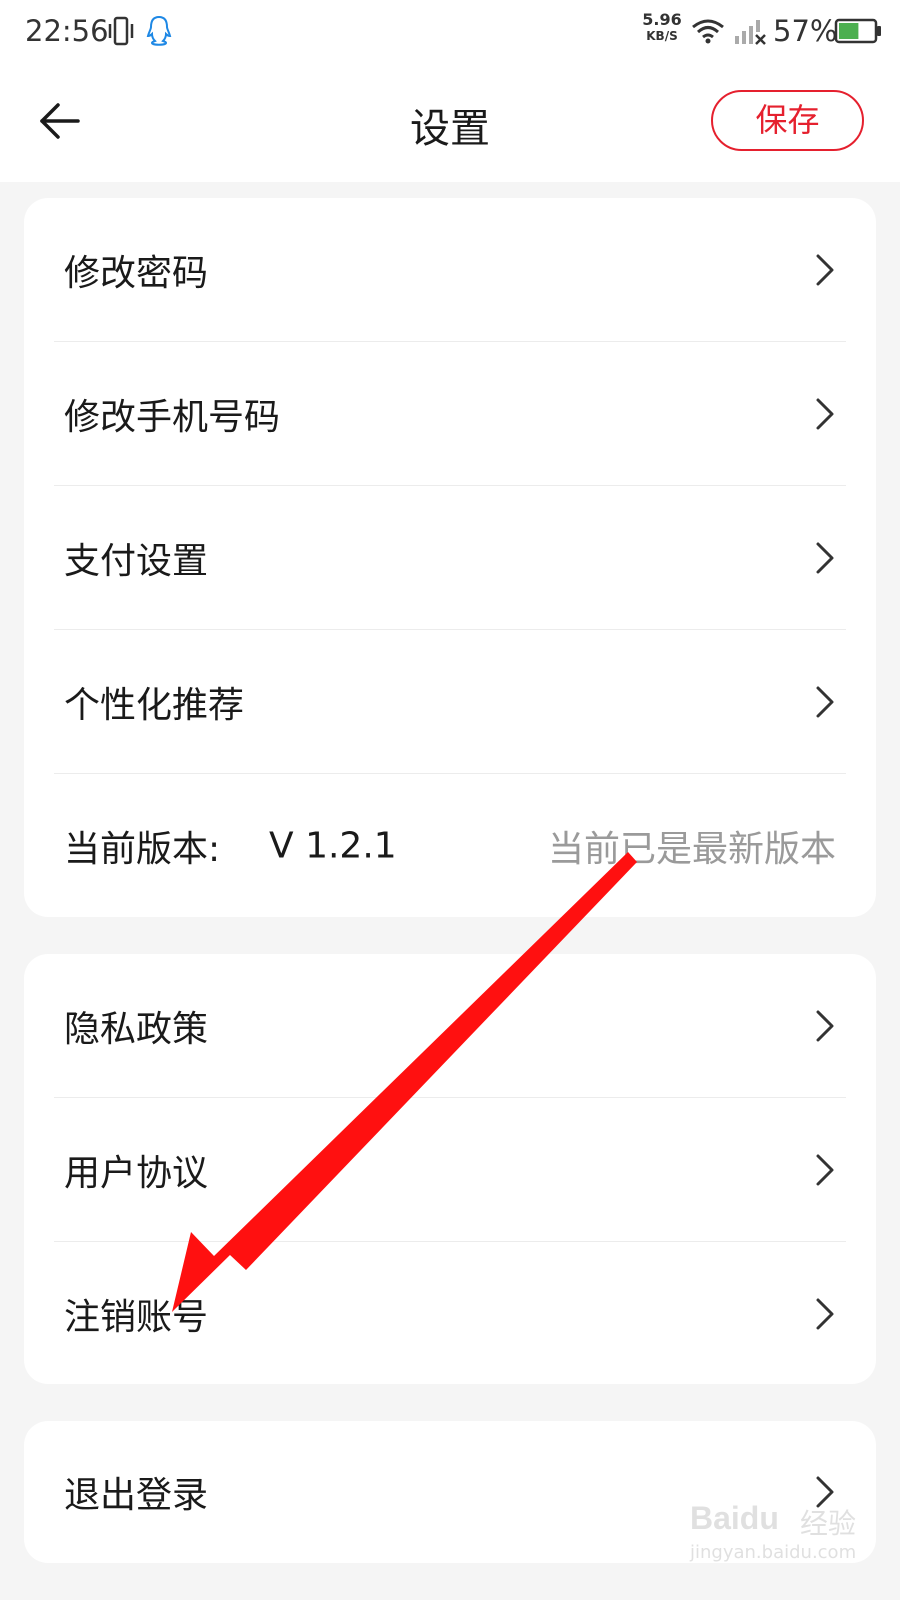 This screenshot has width=900, height=1600. What do you see at coordinates (775, 1540) in the screenshot?
I see `baidu-jingyan-watermark: Baidu 经验 jingyan.baidu.com` at bounding box center [775, 1540].